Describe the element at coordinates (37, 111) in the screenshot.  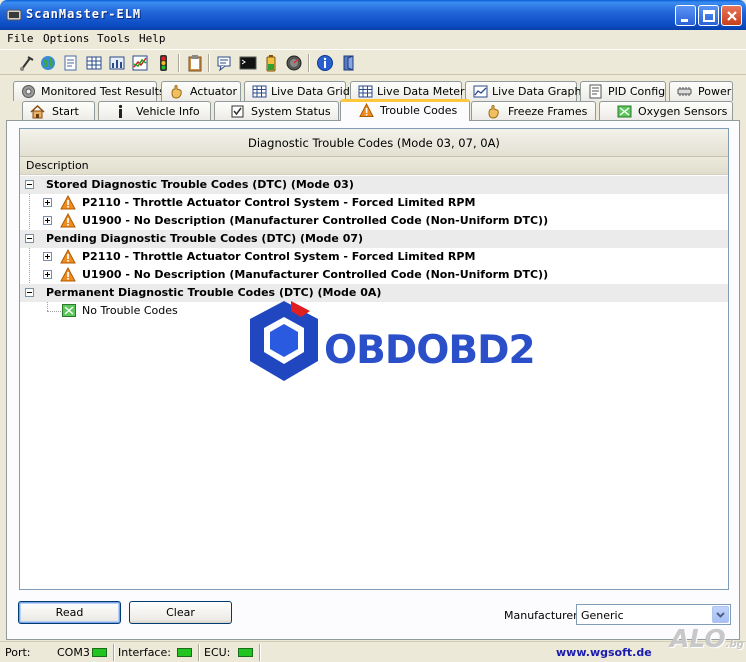
I see `home-icon` at that location.